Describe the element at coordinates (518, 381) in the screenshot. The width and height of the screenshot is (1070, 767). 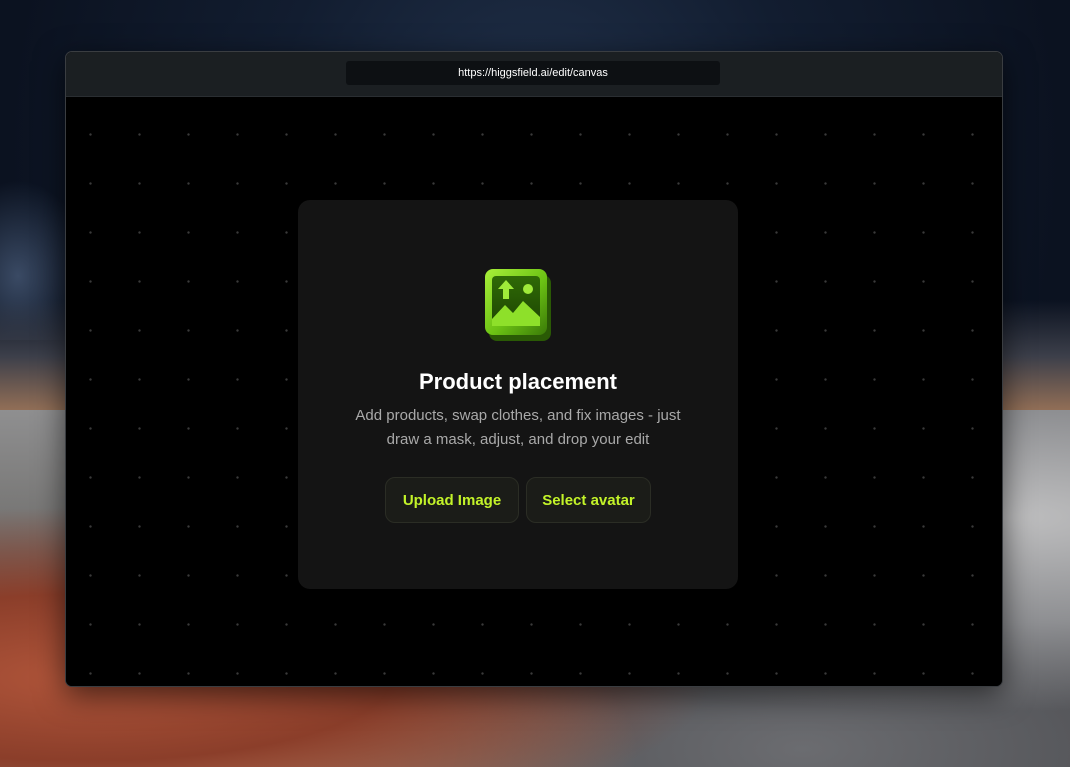
I see `card-title: Product placement` at that location.